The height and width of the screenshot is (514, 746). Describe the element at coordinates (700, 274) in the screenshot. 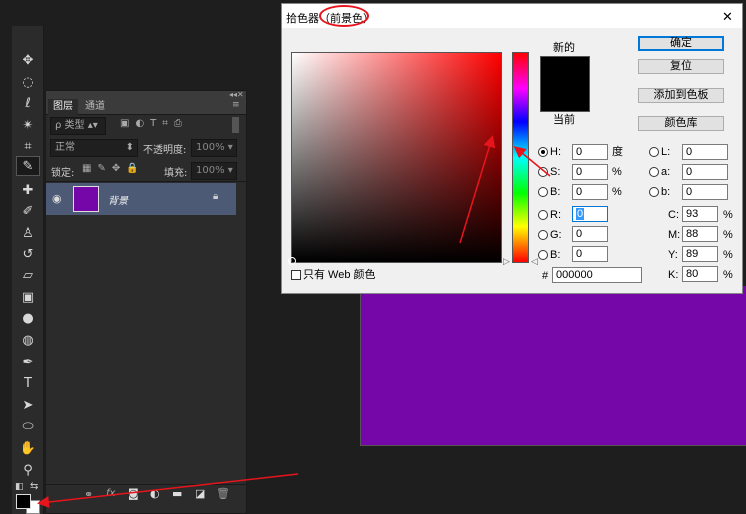

I see `k-field: 80` at that location.